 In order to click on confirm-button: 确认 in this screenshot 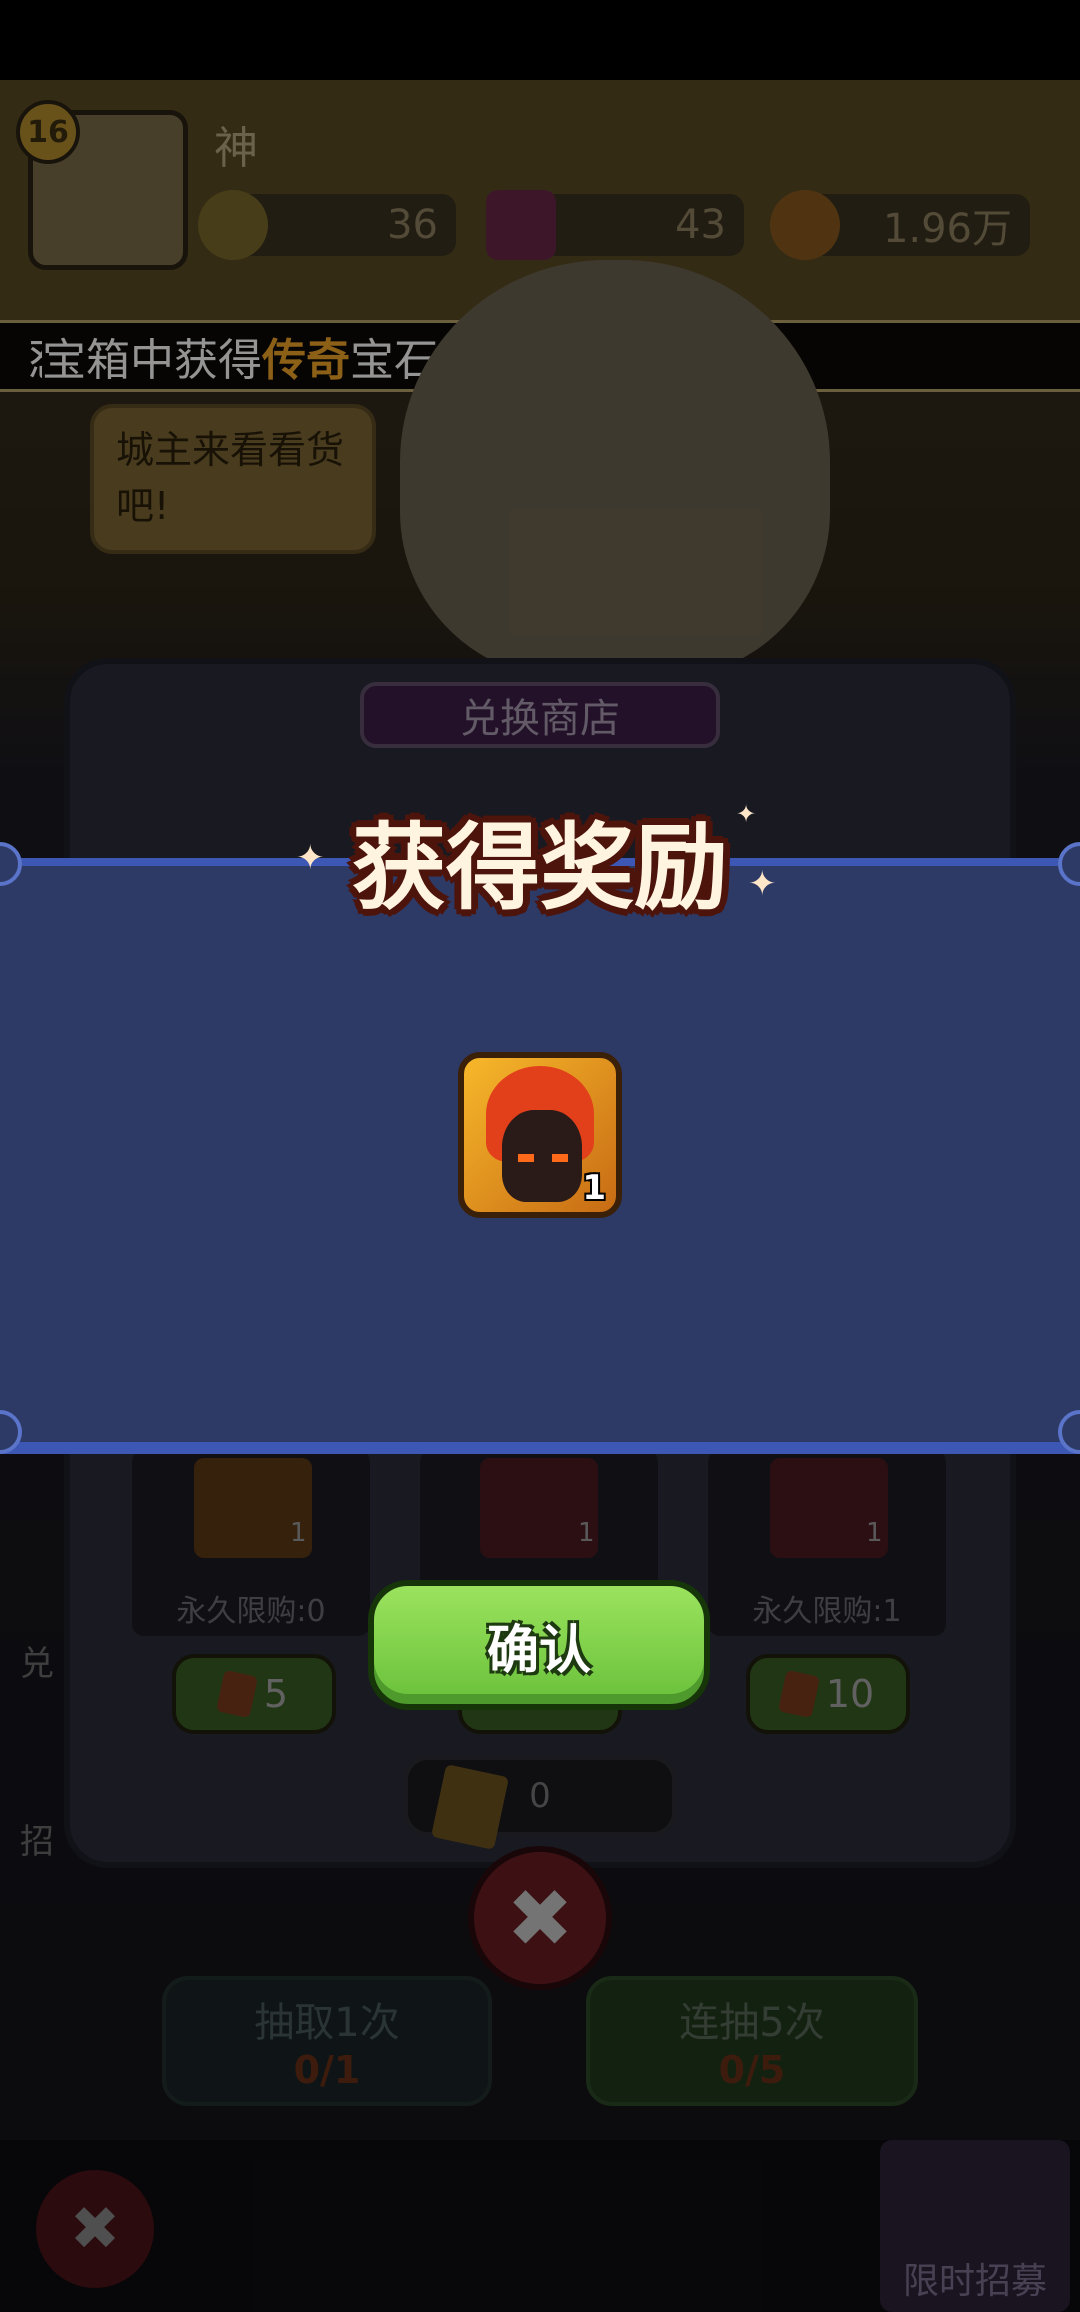, I will do `click(539, 1645)`.